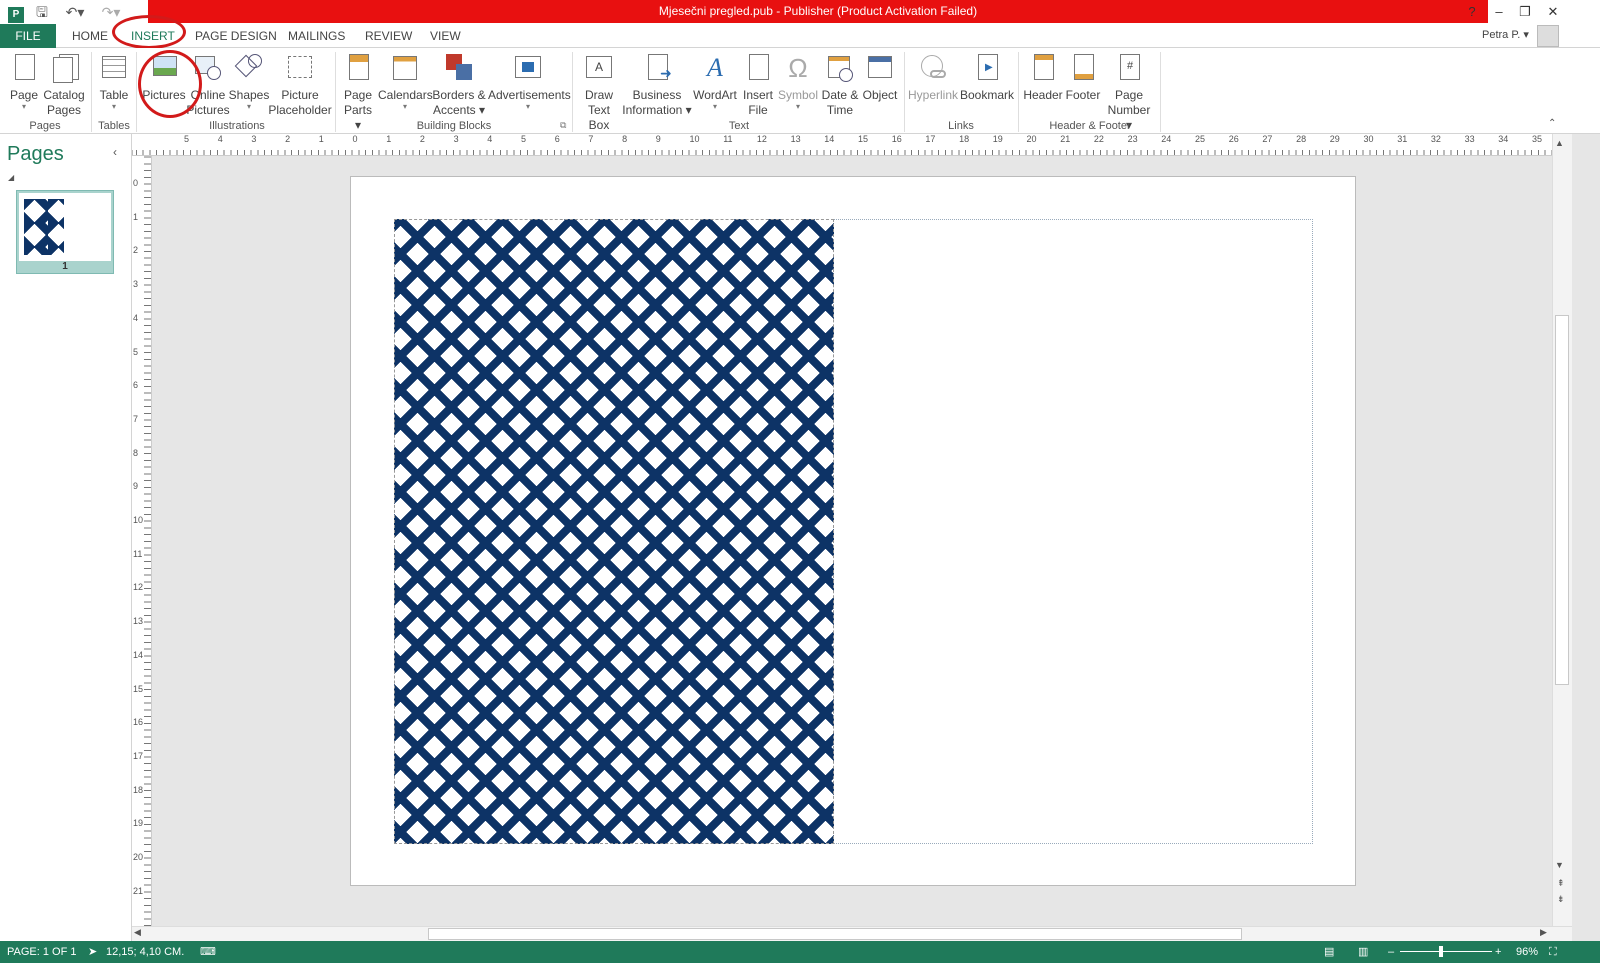 The width and height of the screenshot is (1600, 963). Describe the element at coordinates (1525, 12) in the screenshot. I see `restore-icon: ❐` at that location.